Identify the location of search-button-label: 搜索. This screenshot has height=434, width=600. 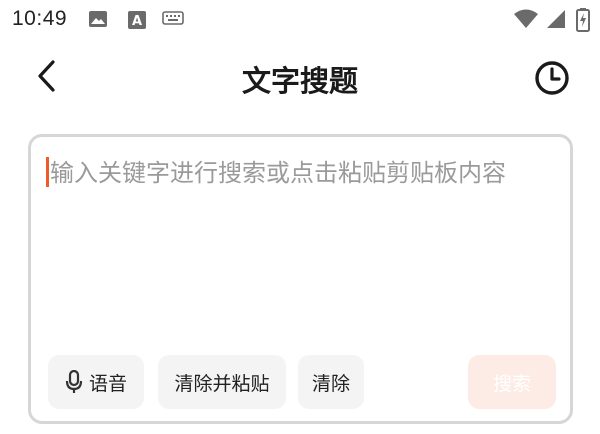
(511, 383).